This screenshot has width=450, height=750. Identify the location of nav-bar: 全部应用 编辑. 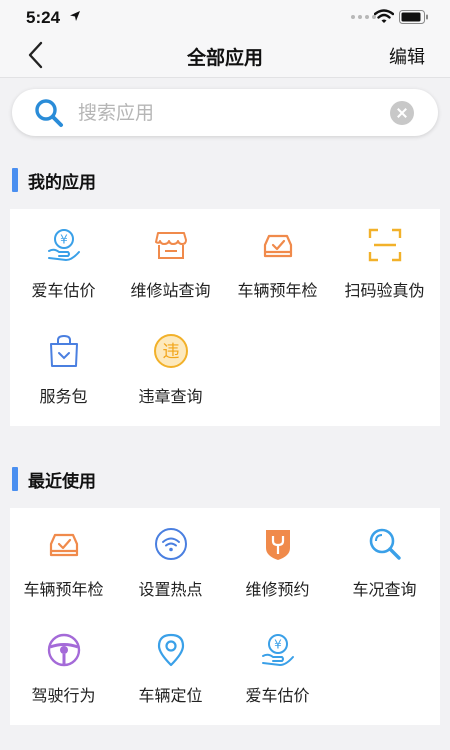
(225, 56).